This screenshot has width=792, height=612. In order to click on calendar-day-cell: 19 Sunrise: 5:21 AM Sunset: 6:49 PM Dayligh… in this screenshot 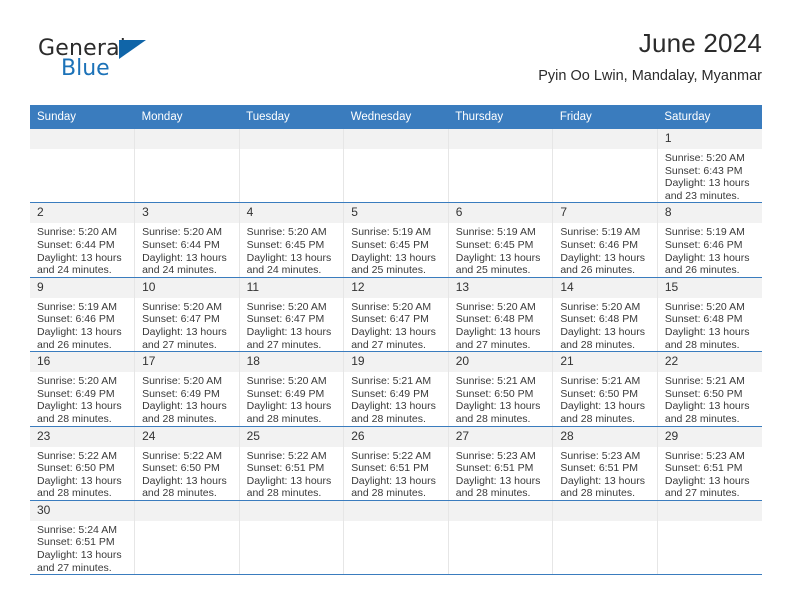, I will do `click(396, 389)`.